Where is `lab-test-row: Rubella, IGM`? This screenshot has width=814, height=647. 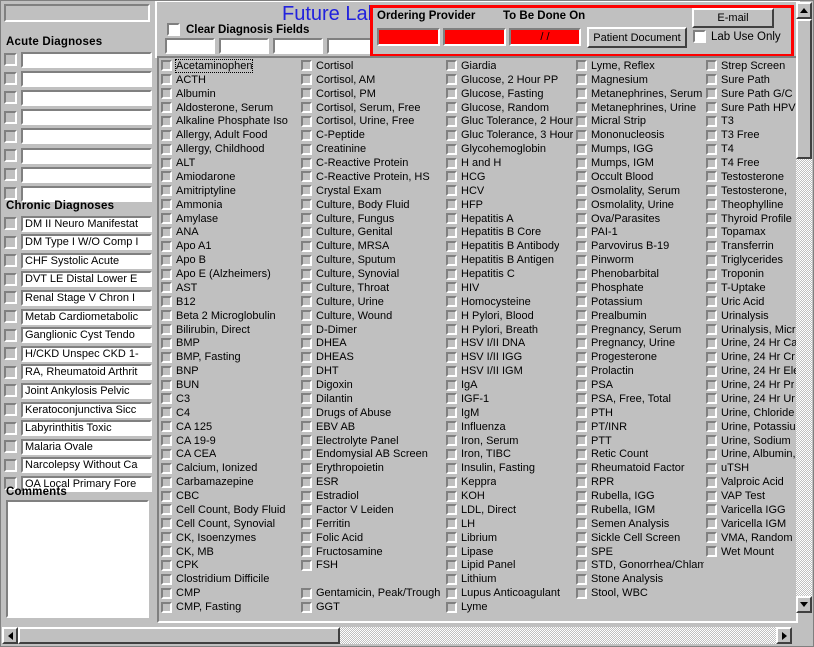 lab-test-row: Rubella, IGM is located at coordinates (639, 510).